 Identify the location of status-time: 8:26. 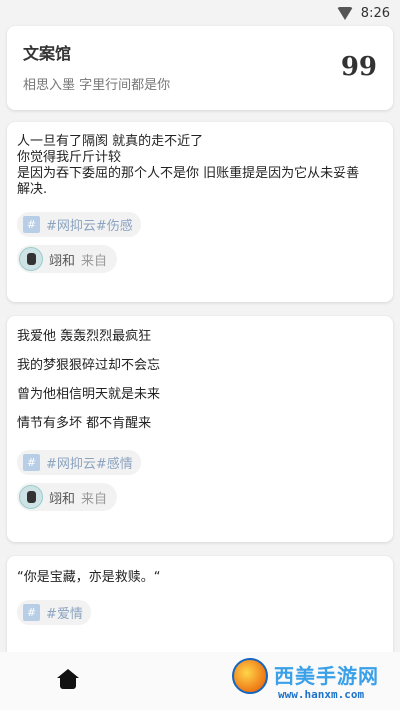
(375, 13).